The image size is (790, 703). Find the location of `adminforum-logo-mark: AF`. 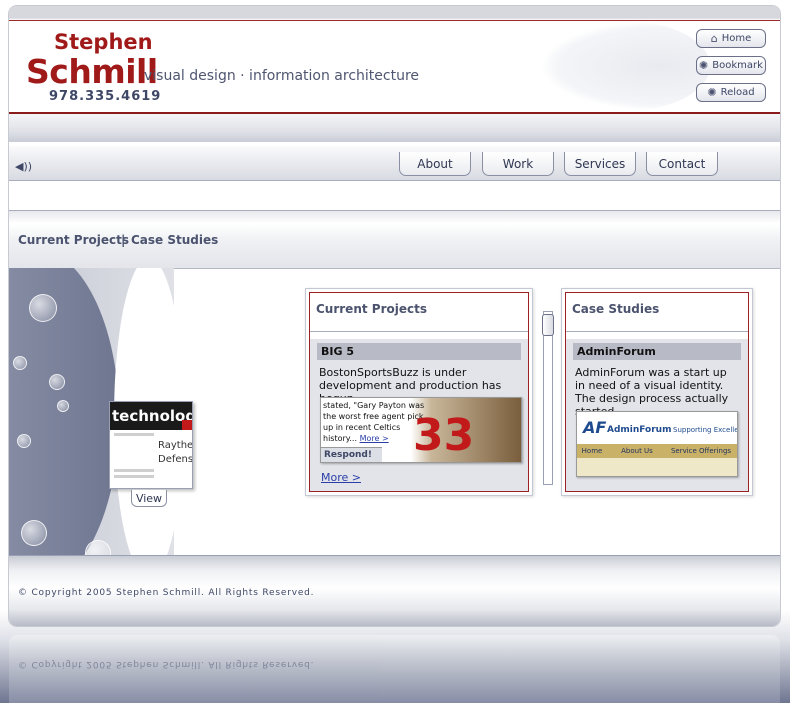

adminforum-logo-mark: AF is located at coordinates (595, 427).